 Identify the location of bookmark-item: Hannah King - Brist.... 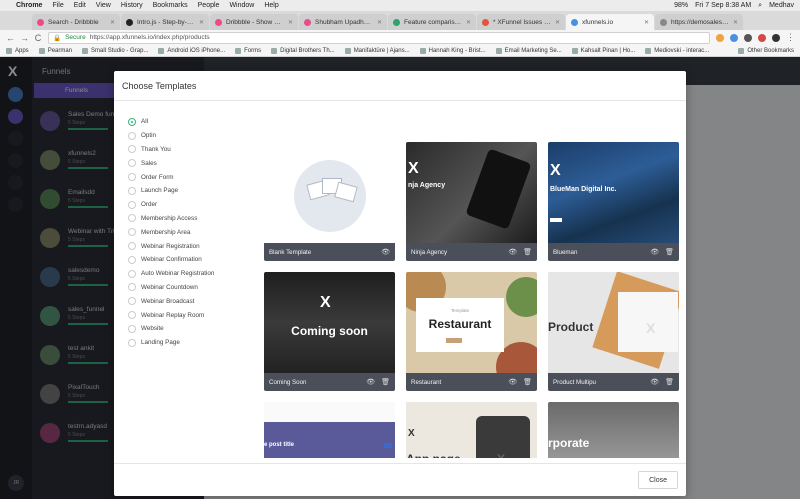
(452, 50).